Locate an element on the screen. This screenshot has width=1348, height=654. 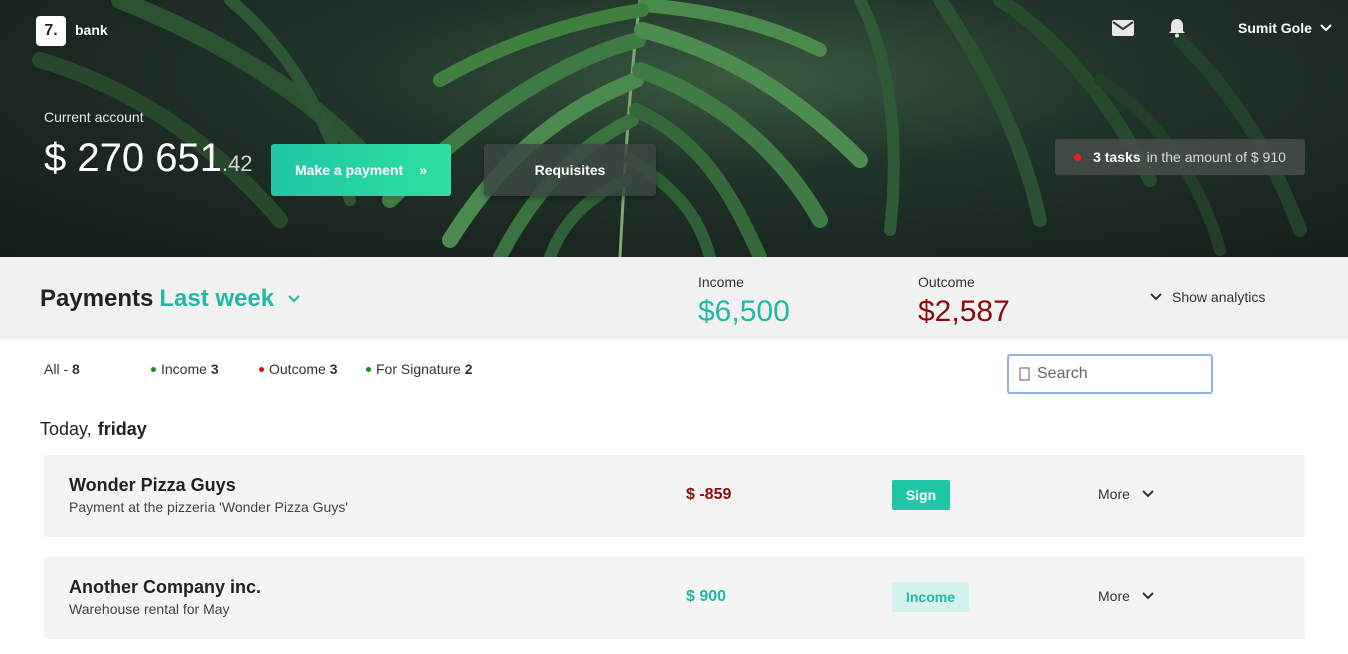
transaction-name: Another Company inc. is located at coordinates (165, 587).